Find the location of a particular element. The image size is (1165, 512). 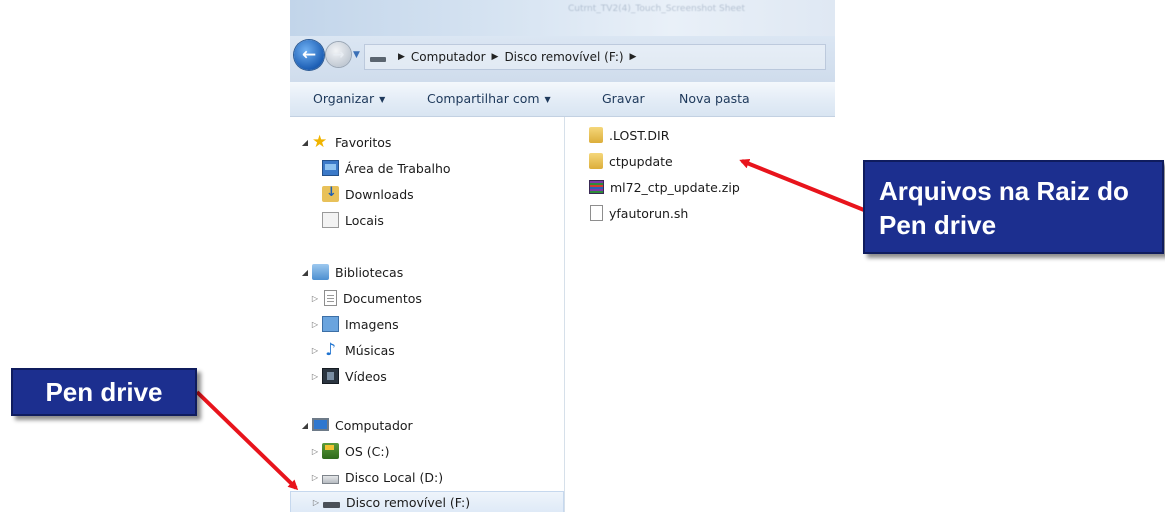

arrow-to-root-files is located at coordinates (802, 185).